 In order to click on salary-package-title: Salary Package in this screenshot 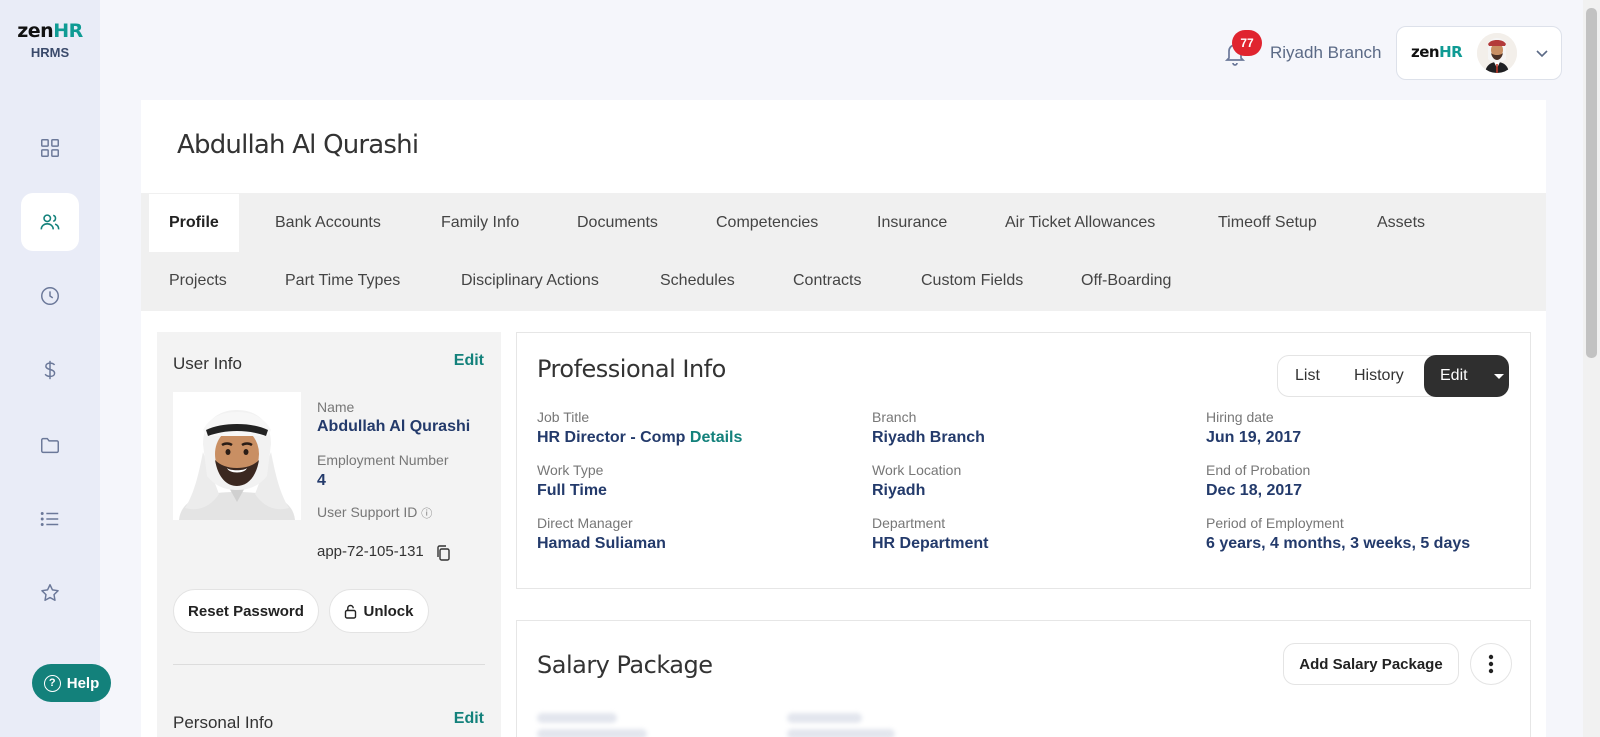, I will do `click(625, 665)`.